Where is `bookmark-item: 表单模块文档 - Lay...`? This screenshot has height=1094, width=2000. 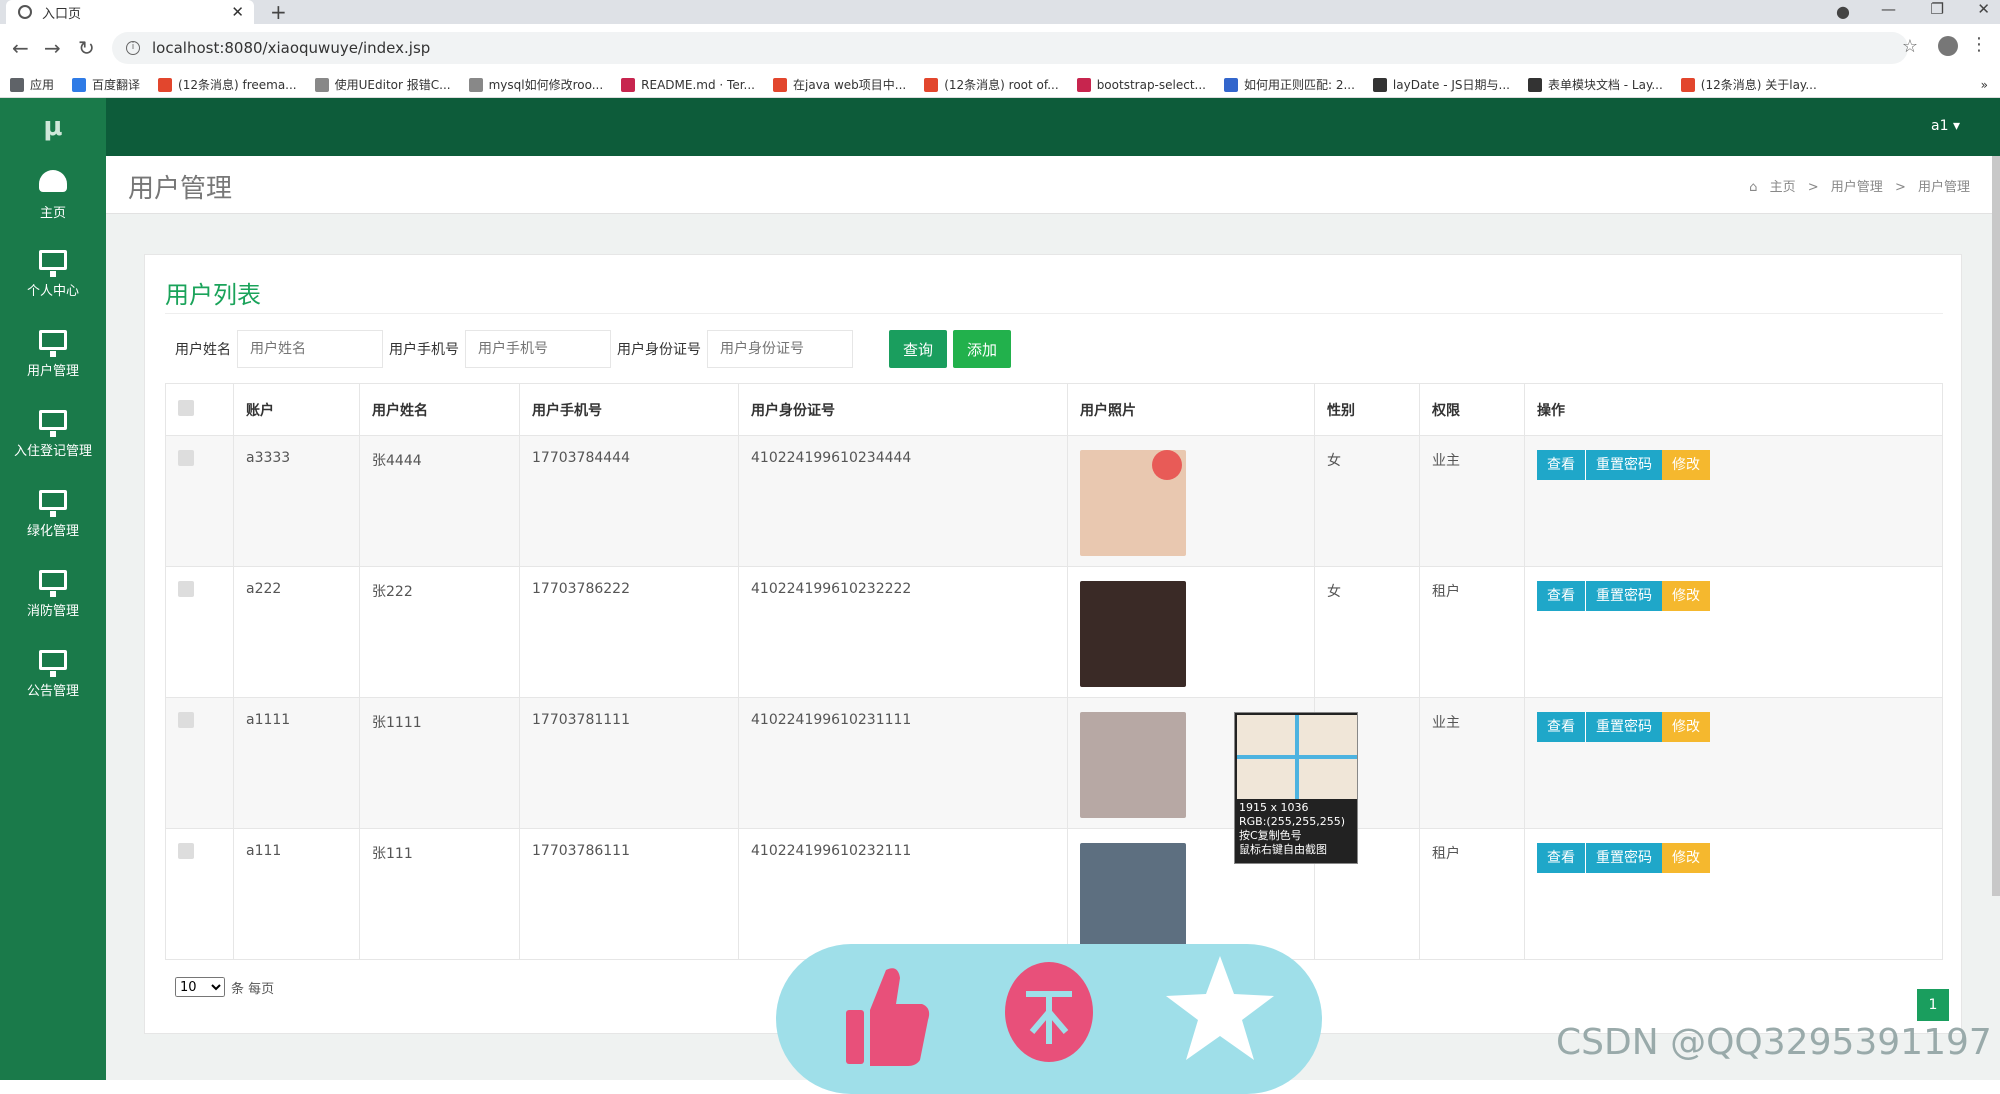 bookmark-item: 表单模块文档 - Lay... is located at coordinates (1595, 84).